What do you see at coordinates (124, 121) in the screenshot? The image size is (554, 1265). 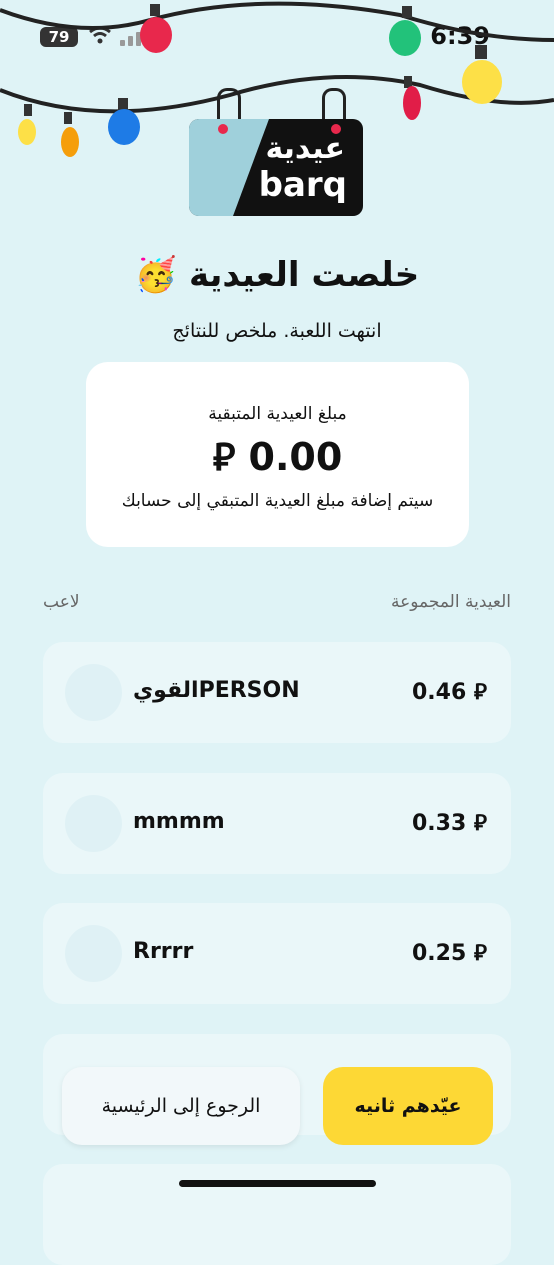 I see `light-bulb-blue` at bounding box center [124, 121].